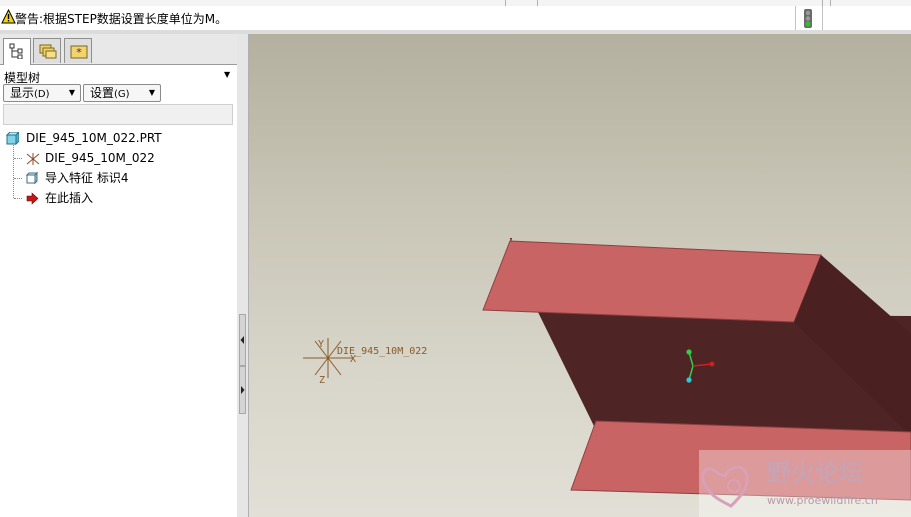 The image size is (911, 517). I want to click on chevron-left-icon, so click(242, 340).